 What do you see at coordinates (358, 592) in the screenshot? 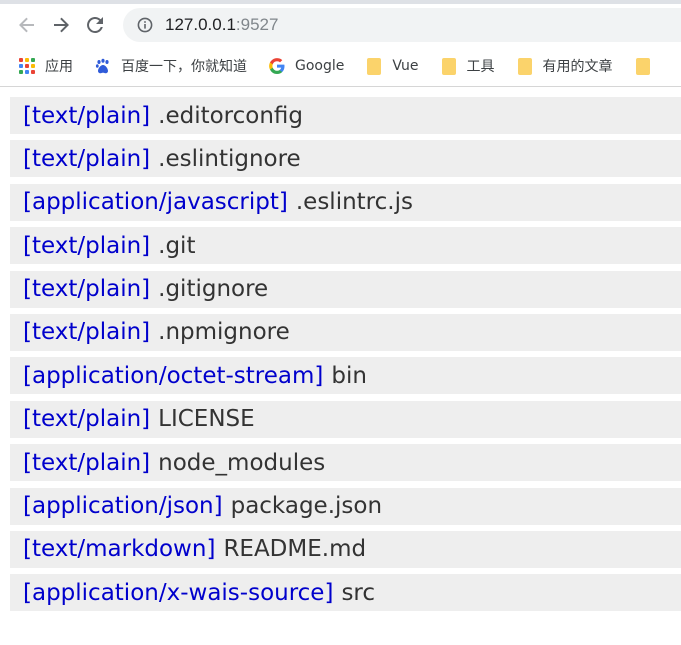
I see `file-name: src` at bounding box center [358, 592].